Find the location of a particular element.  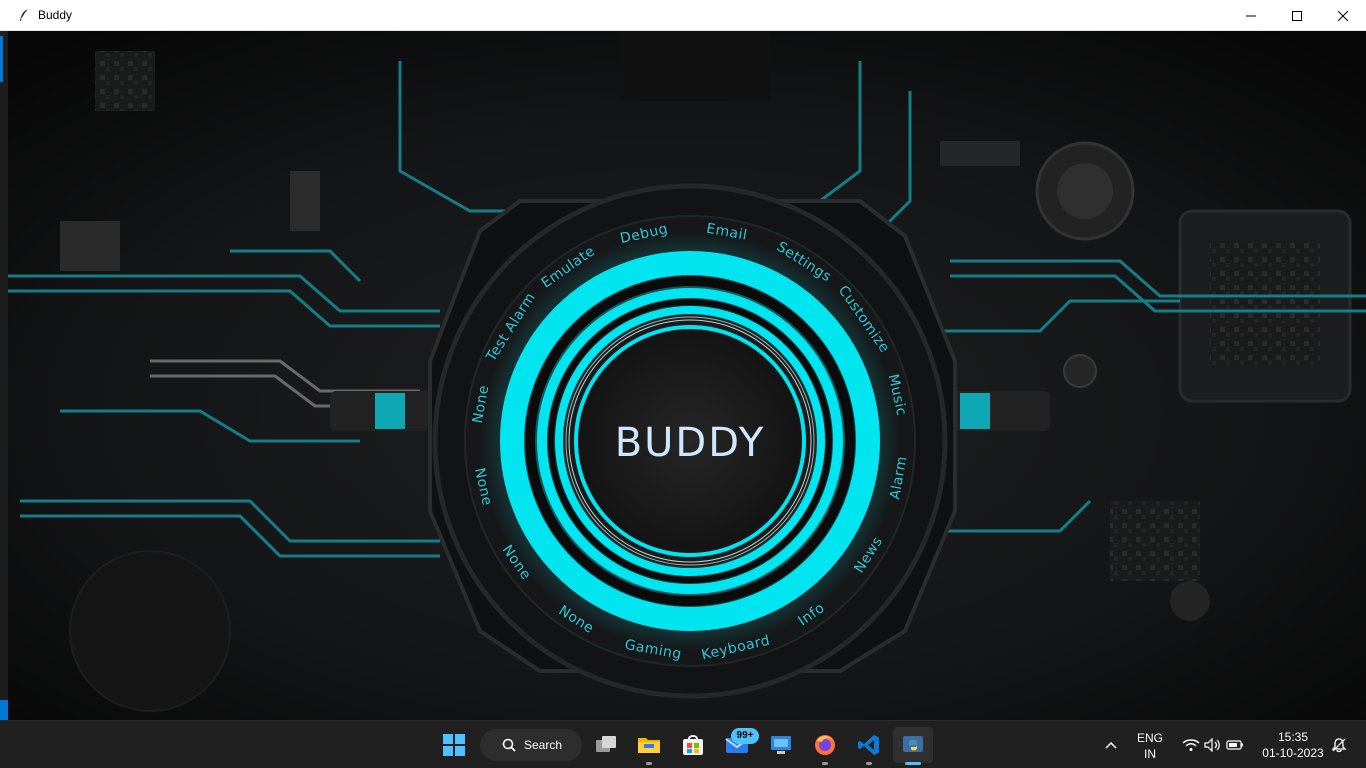

start-icon is located at coordinates (454, 745).